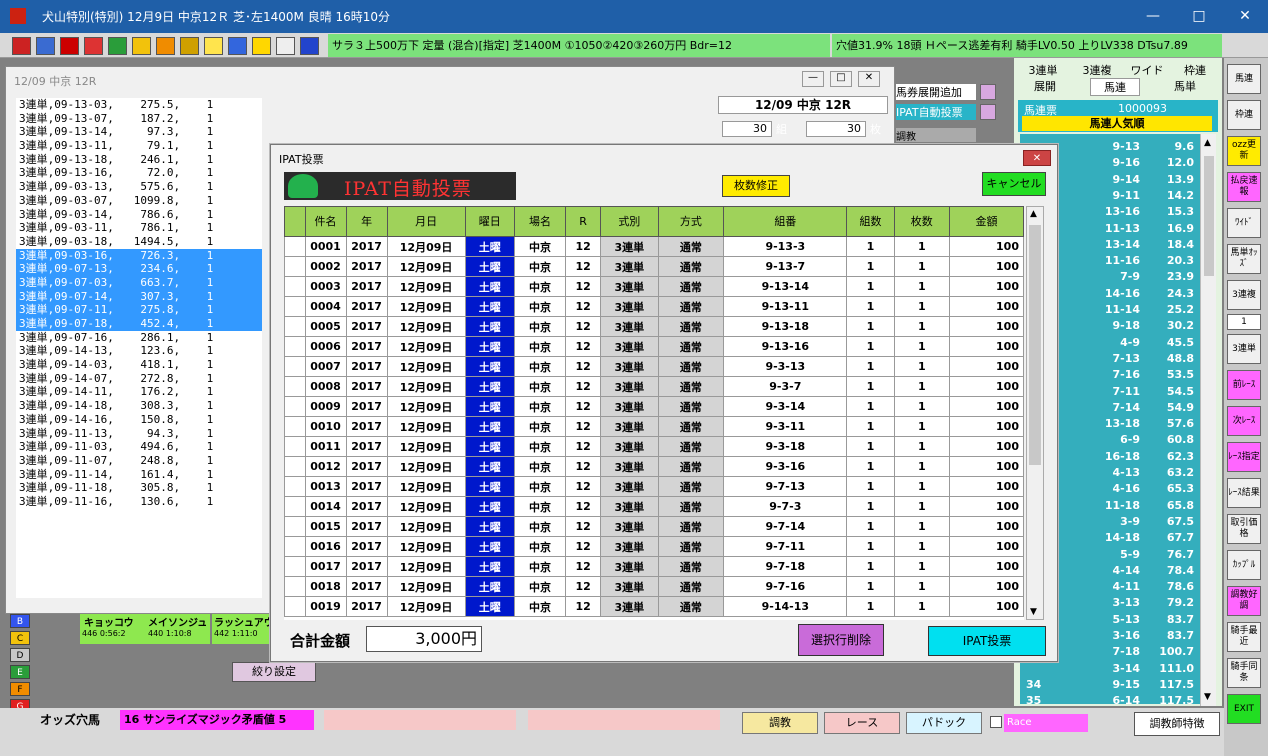  What do you see at coordinates (366, 221) in the screenshot?
I see `column-header: 年` at bounding box center [366, 221].